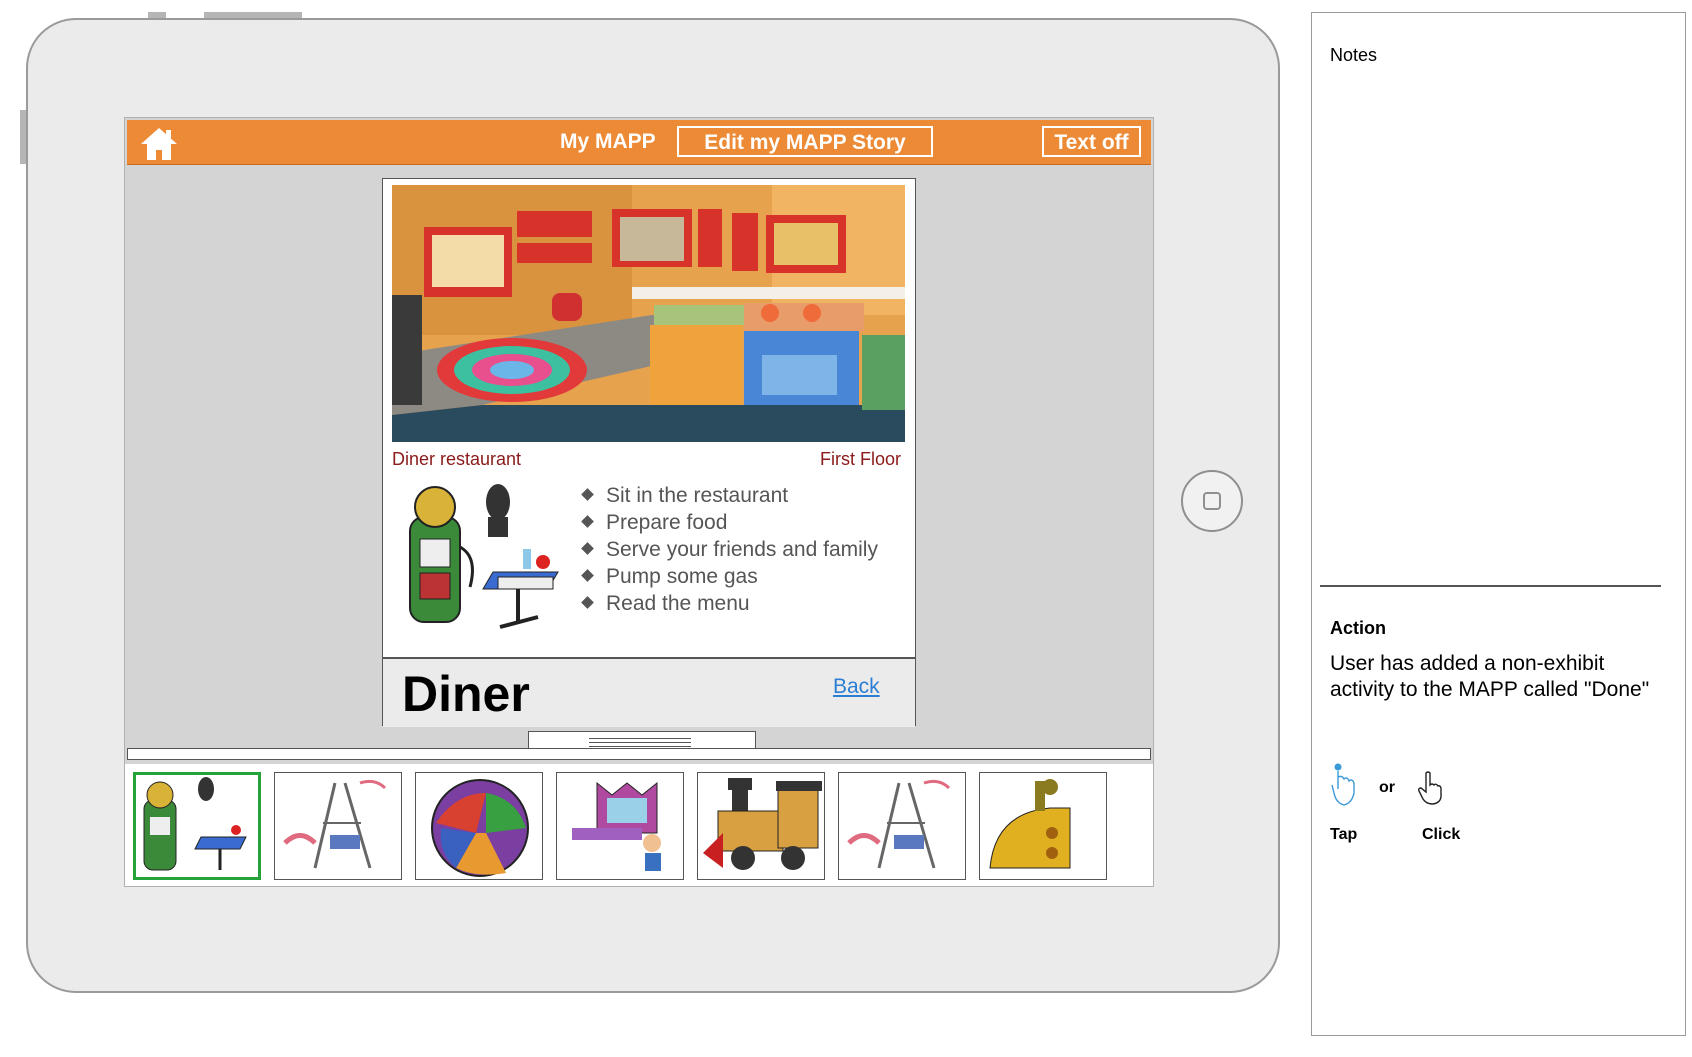  What do you see at coordinates (860, 459) in the screenshot?
I see `floor-label: First Floor` at bounding box center [860, 459].